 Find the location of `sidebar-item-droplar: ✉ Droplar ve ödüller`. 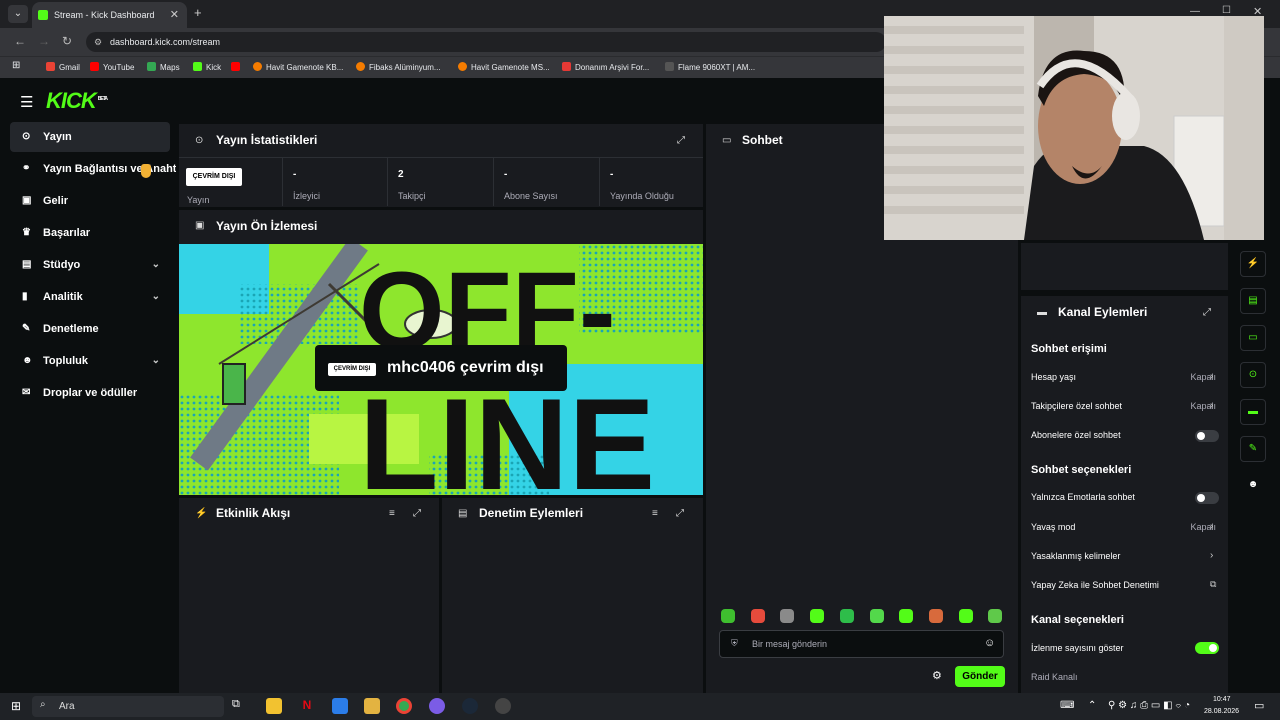

sidebar-item-droplar: ✉ Droplar ve ödüller is located at coordinates (90, 393).